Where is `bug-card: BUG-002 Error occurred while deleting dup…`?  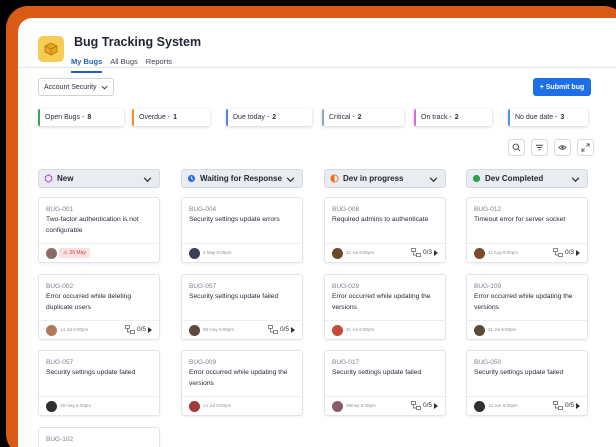 bug-card: BUG-002 Error occurred while deleting dup… is located at coordinates (99, 307).